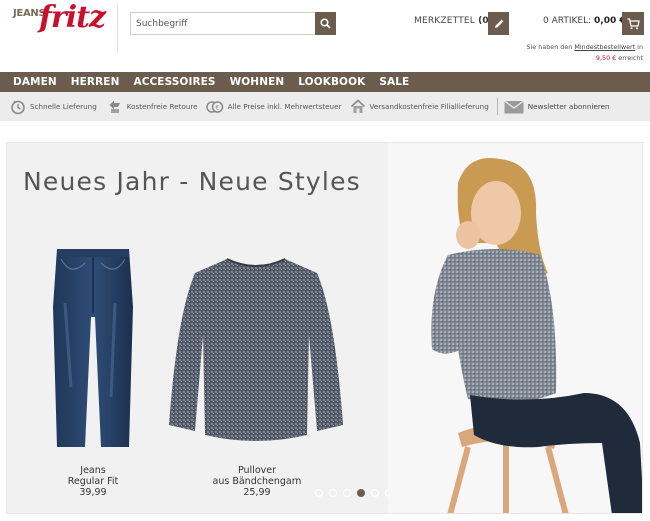 This screenshot has width=650, height=521. I want to click on product-name: Pullover, so click(257, 470).